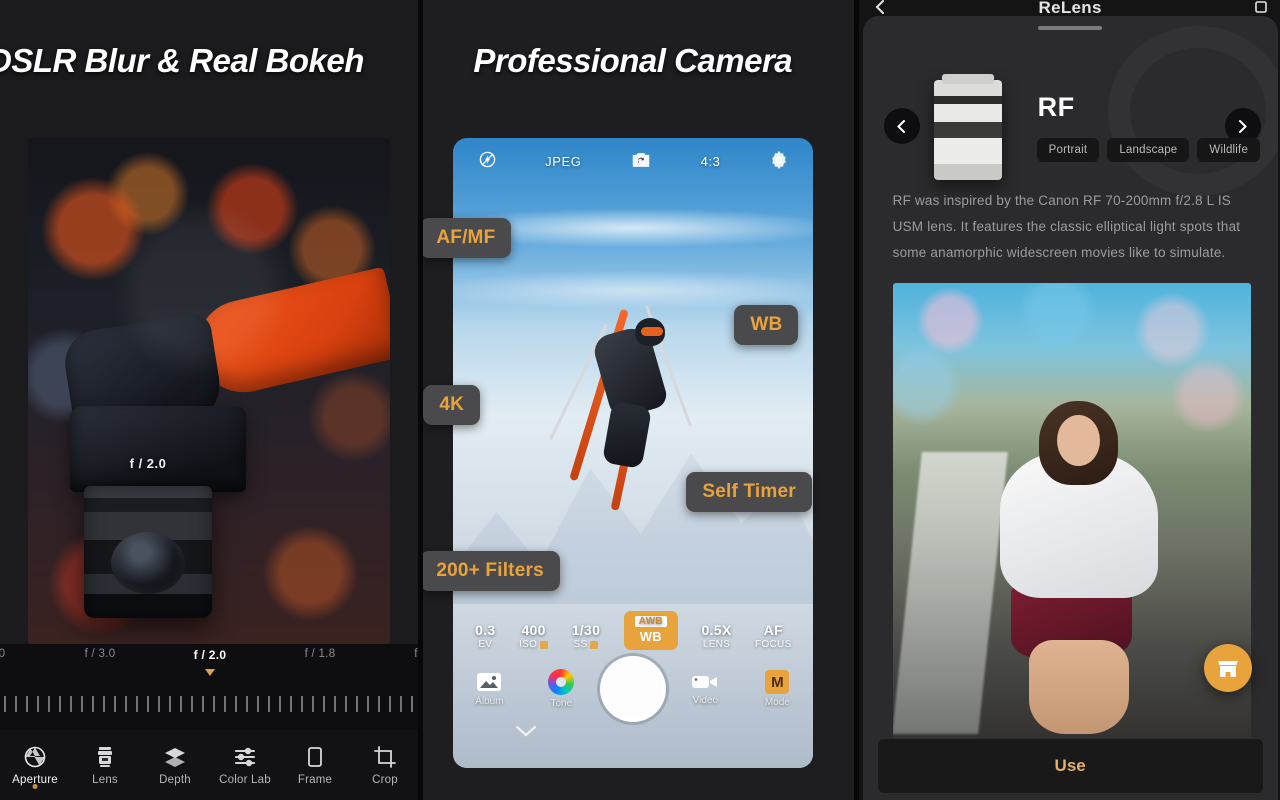  What do you see at coordinates (210, 655) in the screenshot?
I see `aperture-label-2: f / 2.0` at bounding box center [210, 655].